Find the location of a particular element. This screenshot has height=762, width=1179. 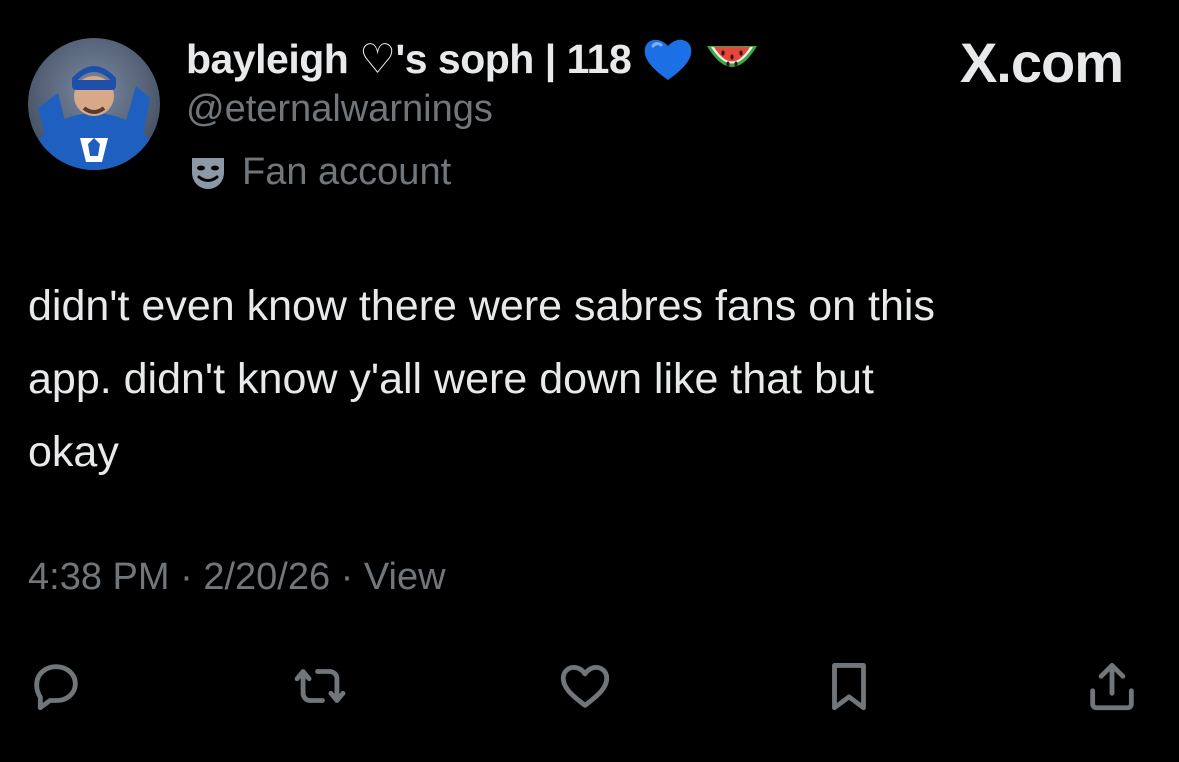

share-button is located at coordinates (1112, 686).